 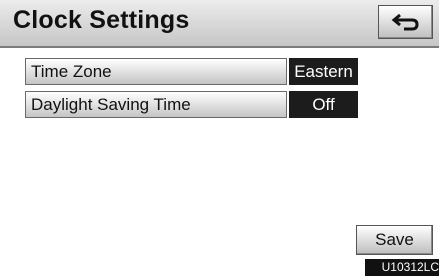 I want to click on setting-row-time-zone: Time Zone Eastern, so click(x=191, y=71).